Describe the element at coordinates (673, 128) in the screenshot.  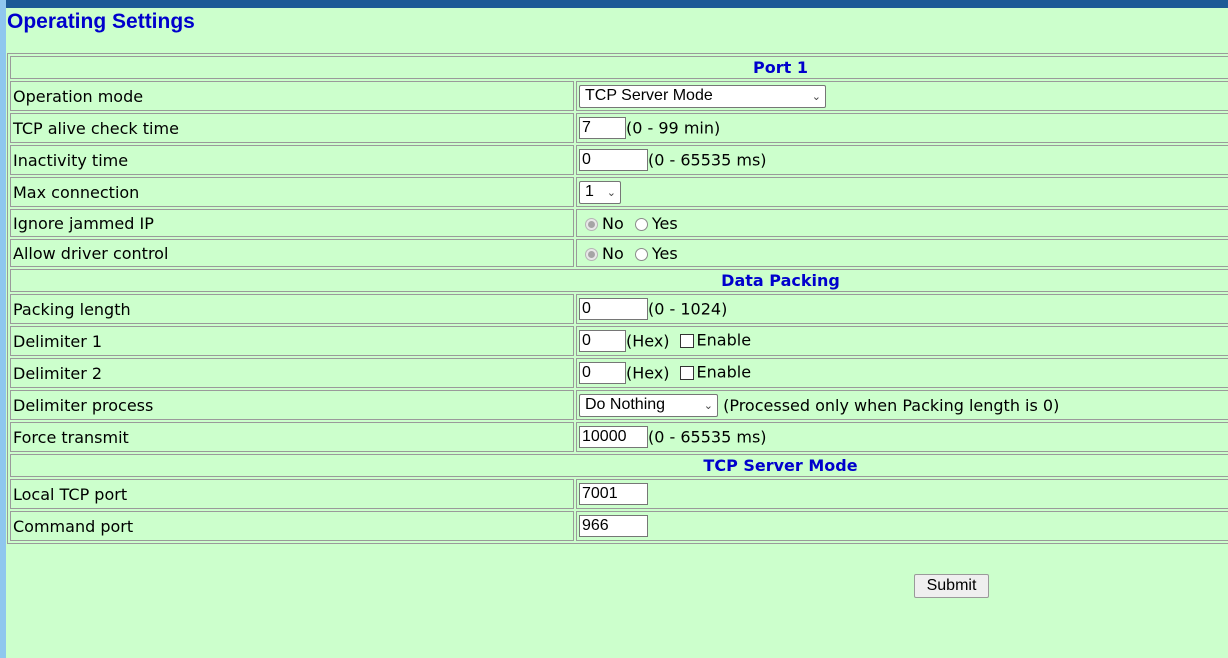
I see `tcp-alive-hint: (0 - 99 min)` at that location.